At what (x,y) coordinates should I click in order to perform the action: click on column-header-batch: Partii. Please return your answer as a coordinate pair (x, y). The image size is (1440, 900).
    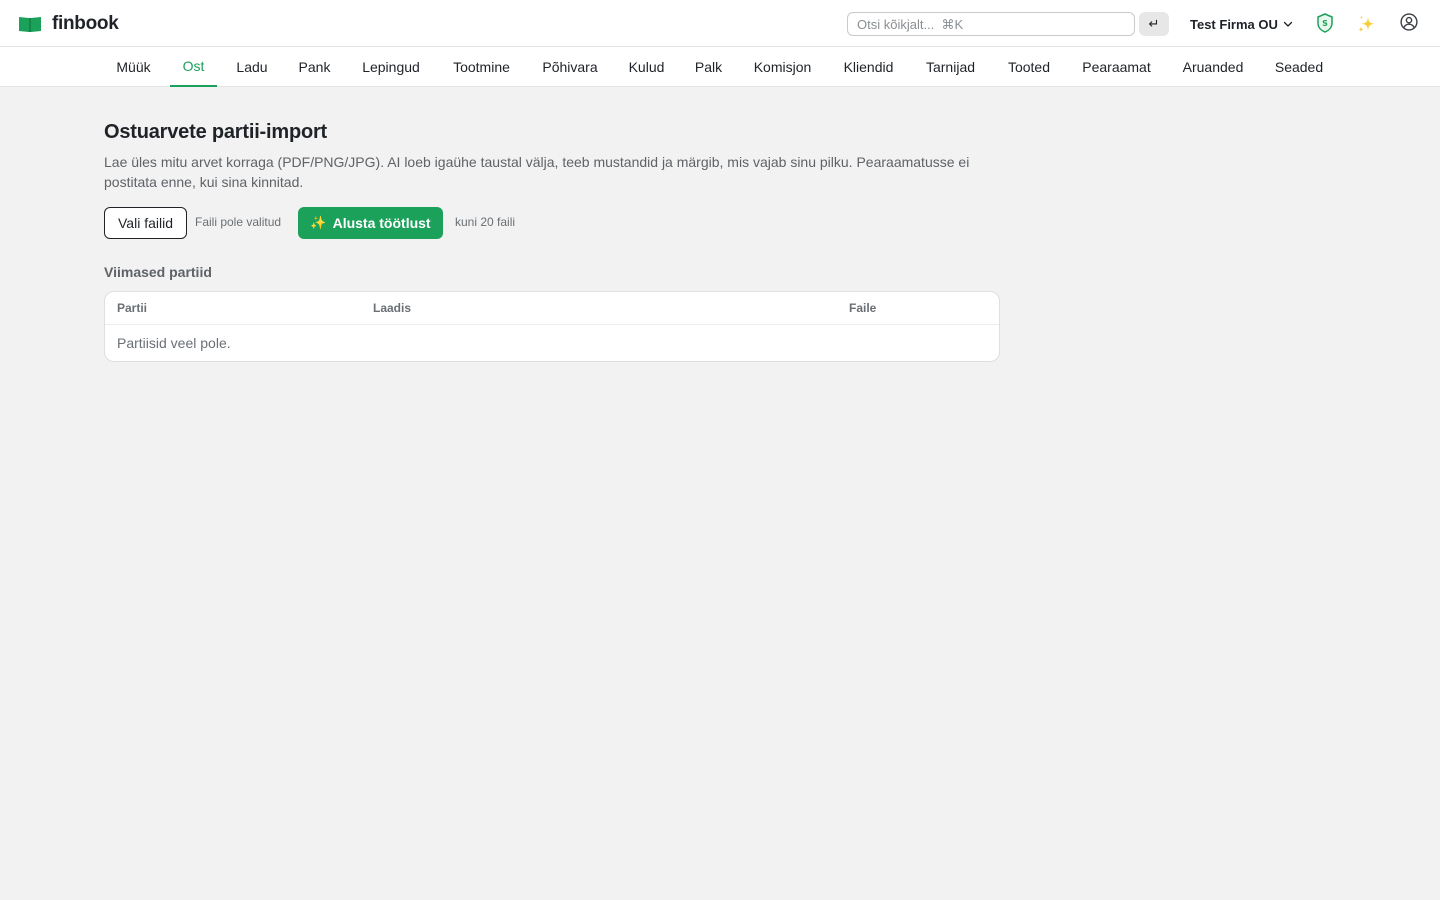
    Looking at the image, I should click on (132, 308).